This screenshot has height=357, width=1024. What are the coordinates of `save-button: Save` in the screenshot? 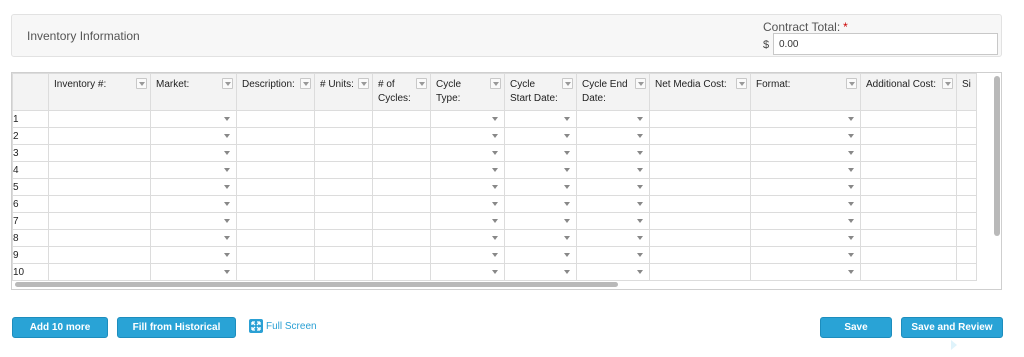 It's located at (856, 327).